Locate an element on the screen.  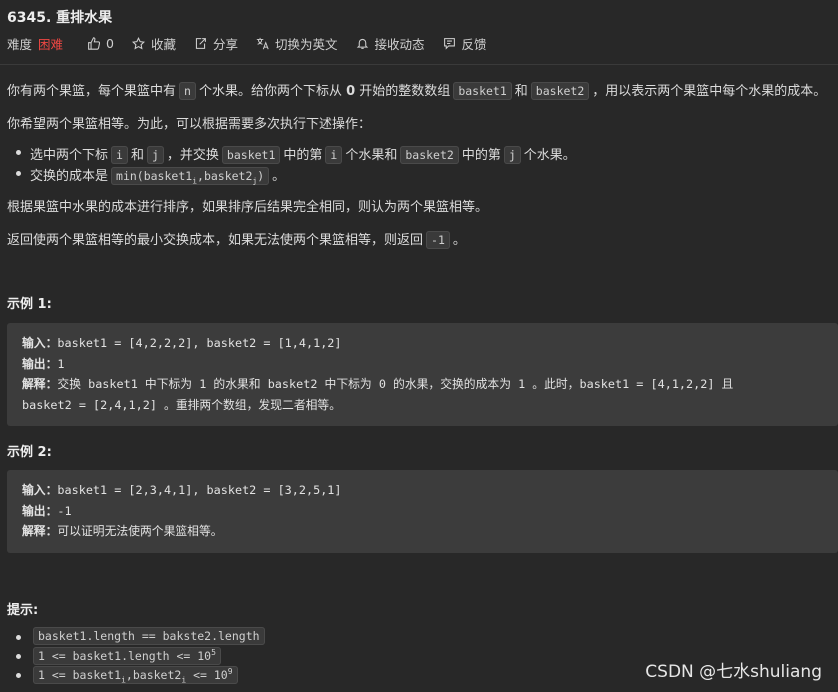
problem-meta-bar: 难度 困难 0 收藏 分享 切换为英文 接收动态 反馈 is located at coordinates (256, 43).